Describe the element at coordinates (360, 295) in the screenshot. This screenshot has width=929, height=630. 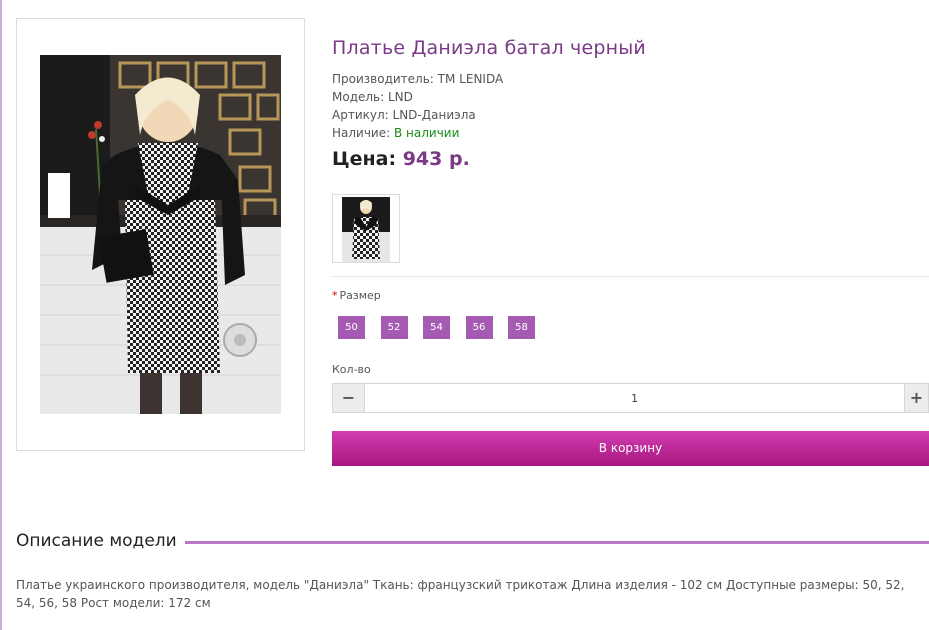
I see `size-label-text: Размер` at that location.